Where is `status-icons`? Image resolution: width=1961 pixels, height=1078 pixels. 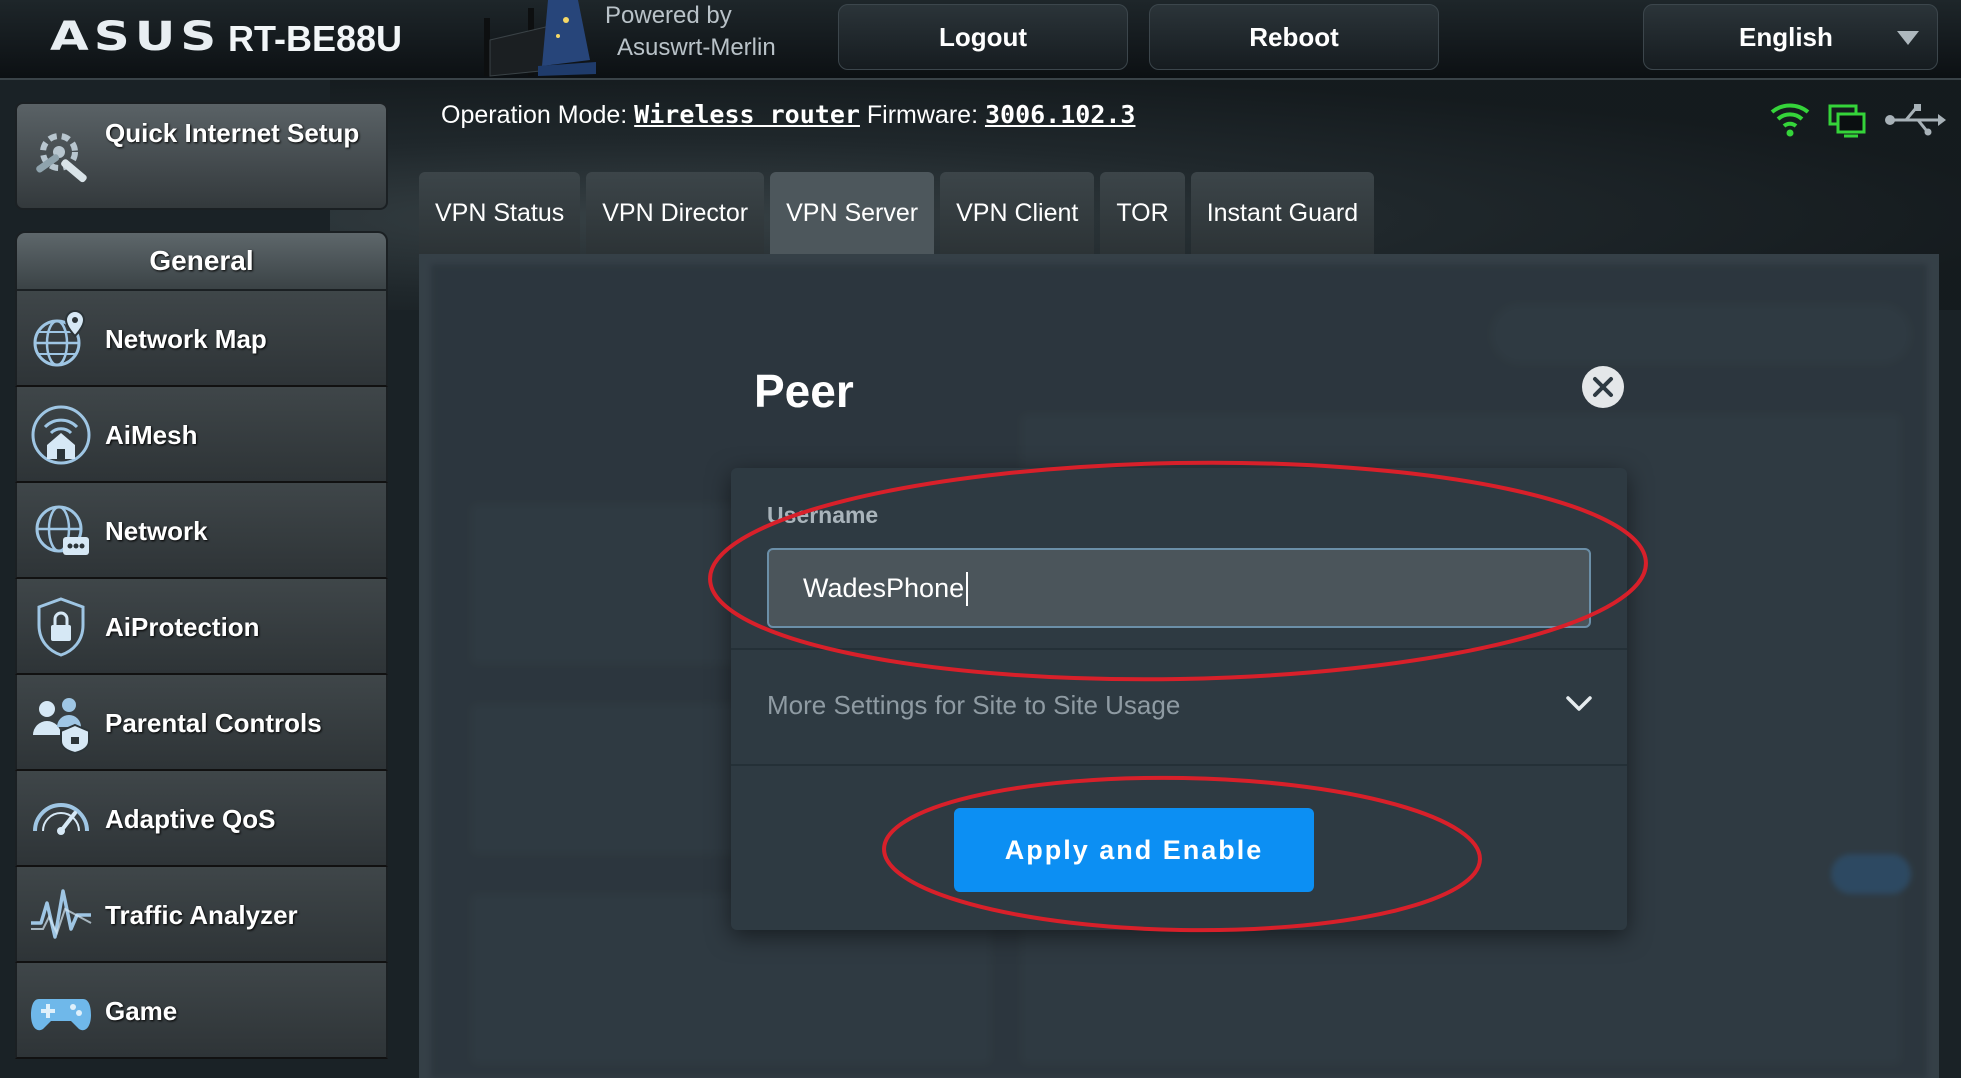 status-icons is located at coordinates (1858, 120).